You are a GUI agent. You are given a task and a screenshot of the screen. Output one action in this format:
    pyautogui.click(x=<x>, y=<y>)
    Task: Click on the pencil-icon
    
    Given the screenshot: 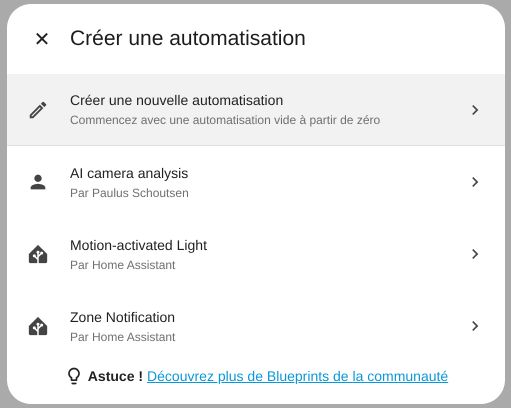 What is the action you would take?
    pyautogui.click(x=38, y=109)
    